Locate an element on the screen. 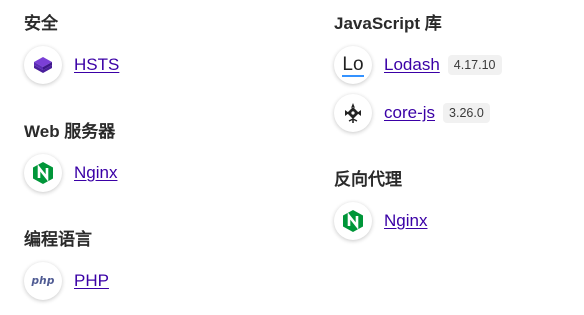  hsts-icon is located at coordinates (43, 65).